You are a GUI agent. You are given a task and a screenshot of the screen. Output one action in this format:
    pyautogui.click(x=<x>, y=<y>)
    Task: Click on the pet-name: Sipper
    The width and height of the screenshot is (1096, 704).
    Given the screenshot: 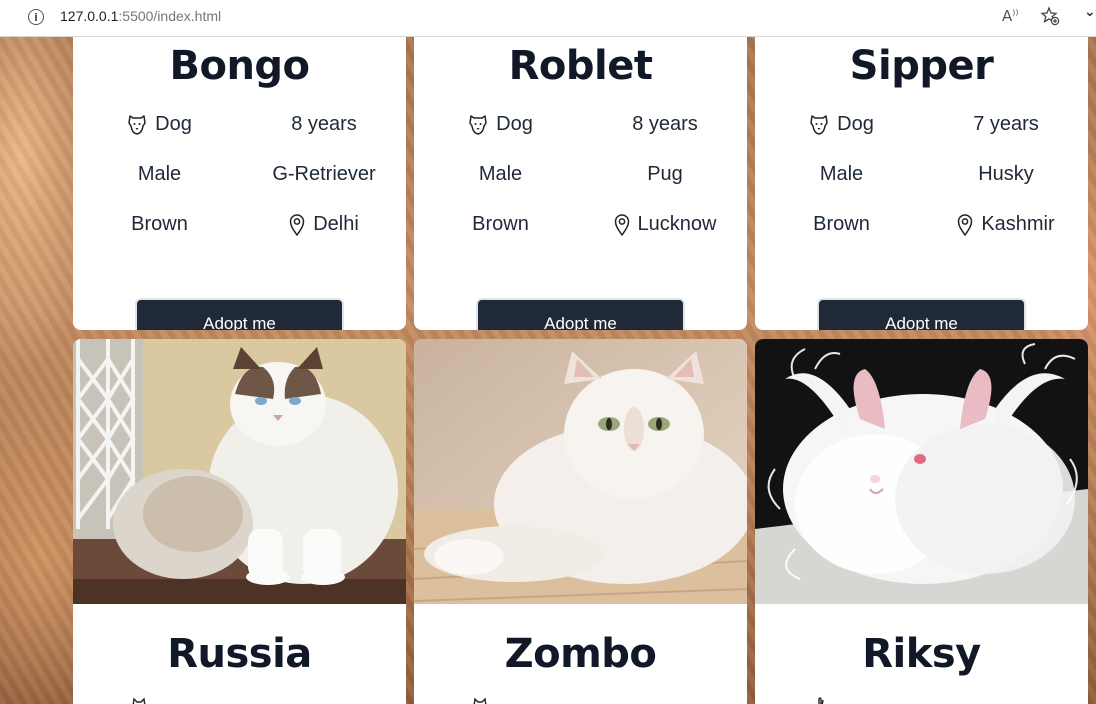 What is the action you would take?
    pyautogui.click(x=921, y=66)
    